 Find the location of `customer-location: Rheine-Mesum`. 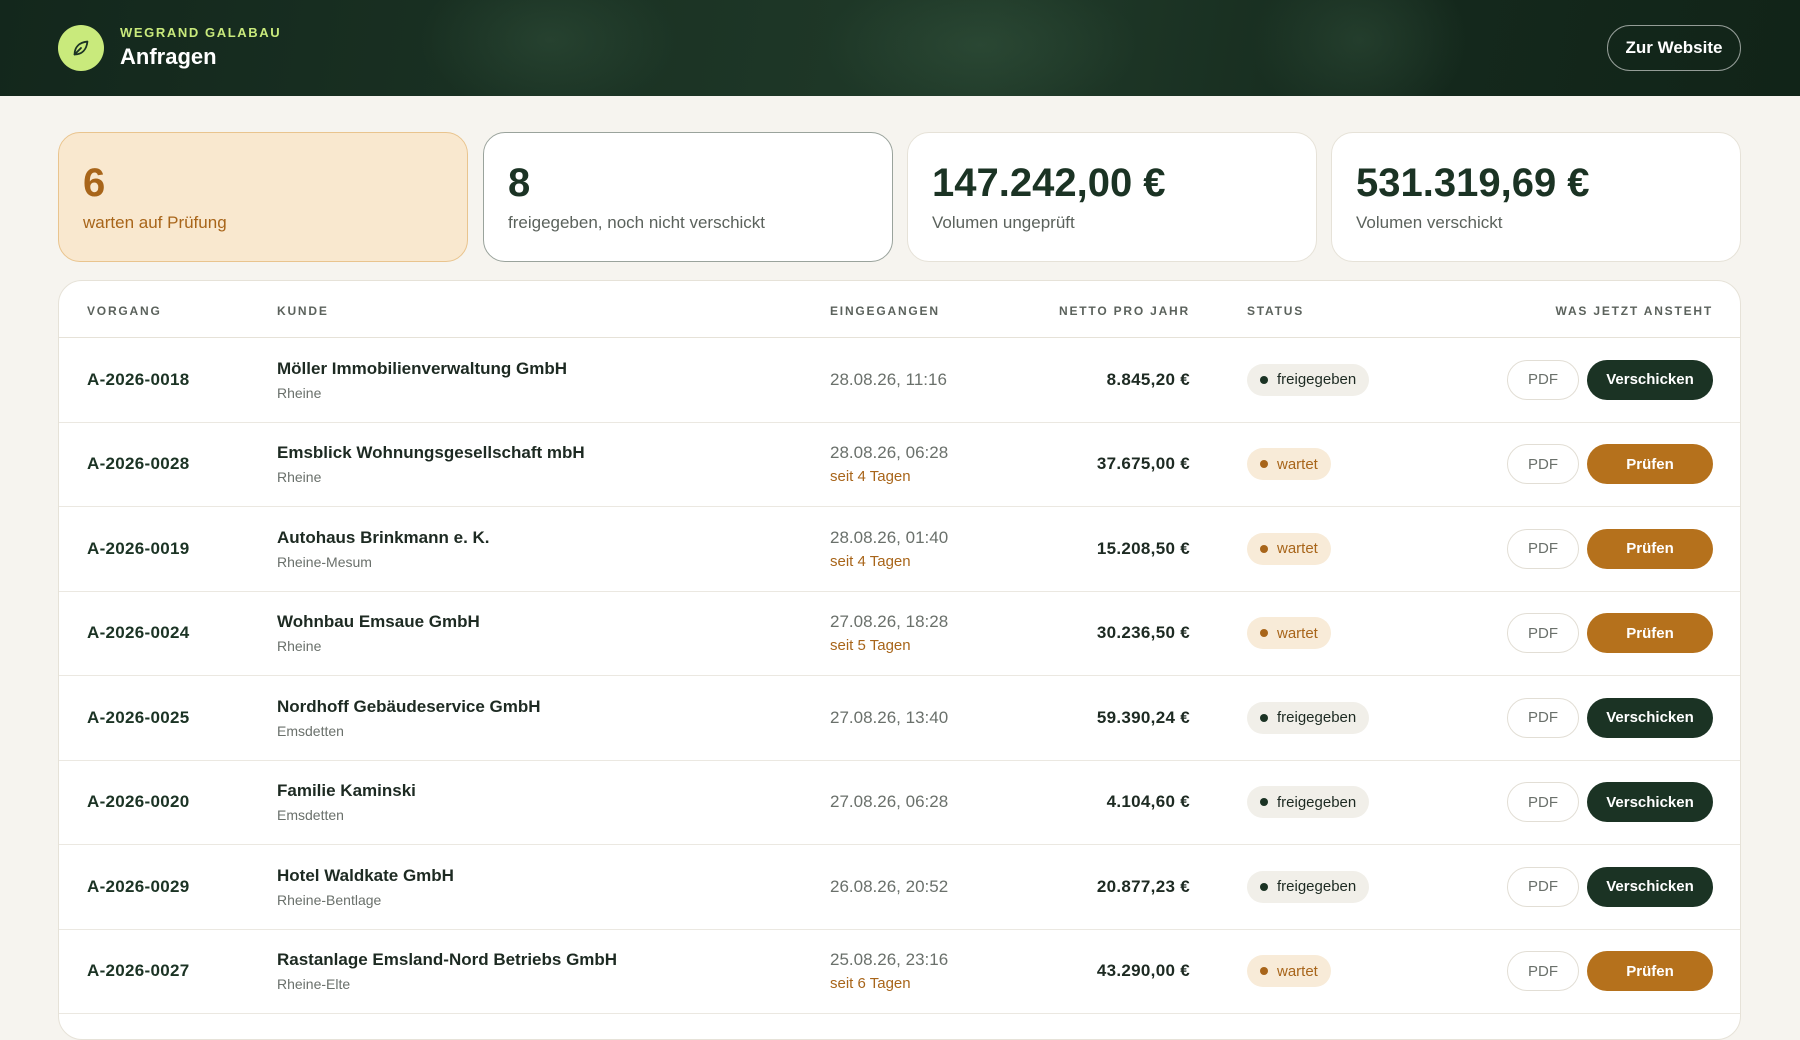

customer-location: Rheine-Mesum is located at coordinates (324, 561).